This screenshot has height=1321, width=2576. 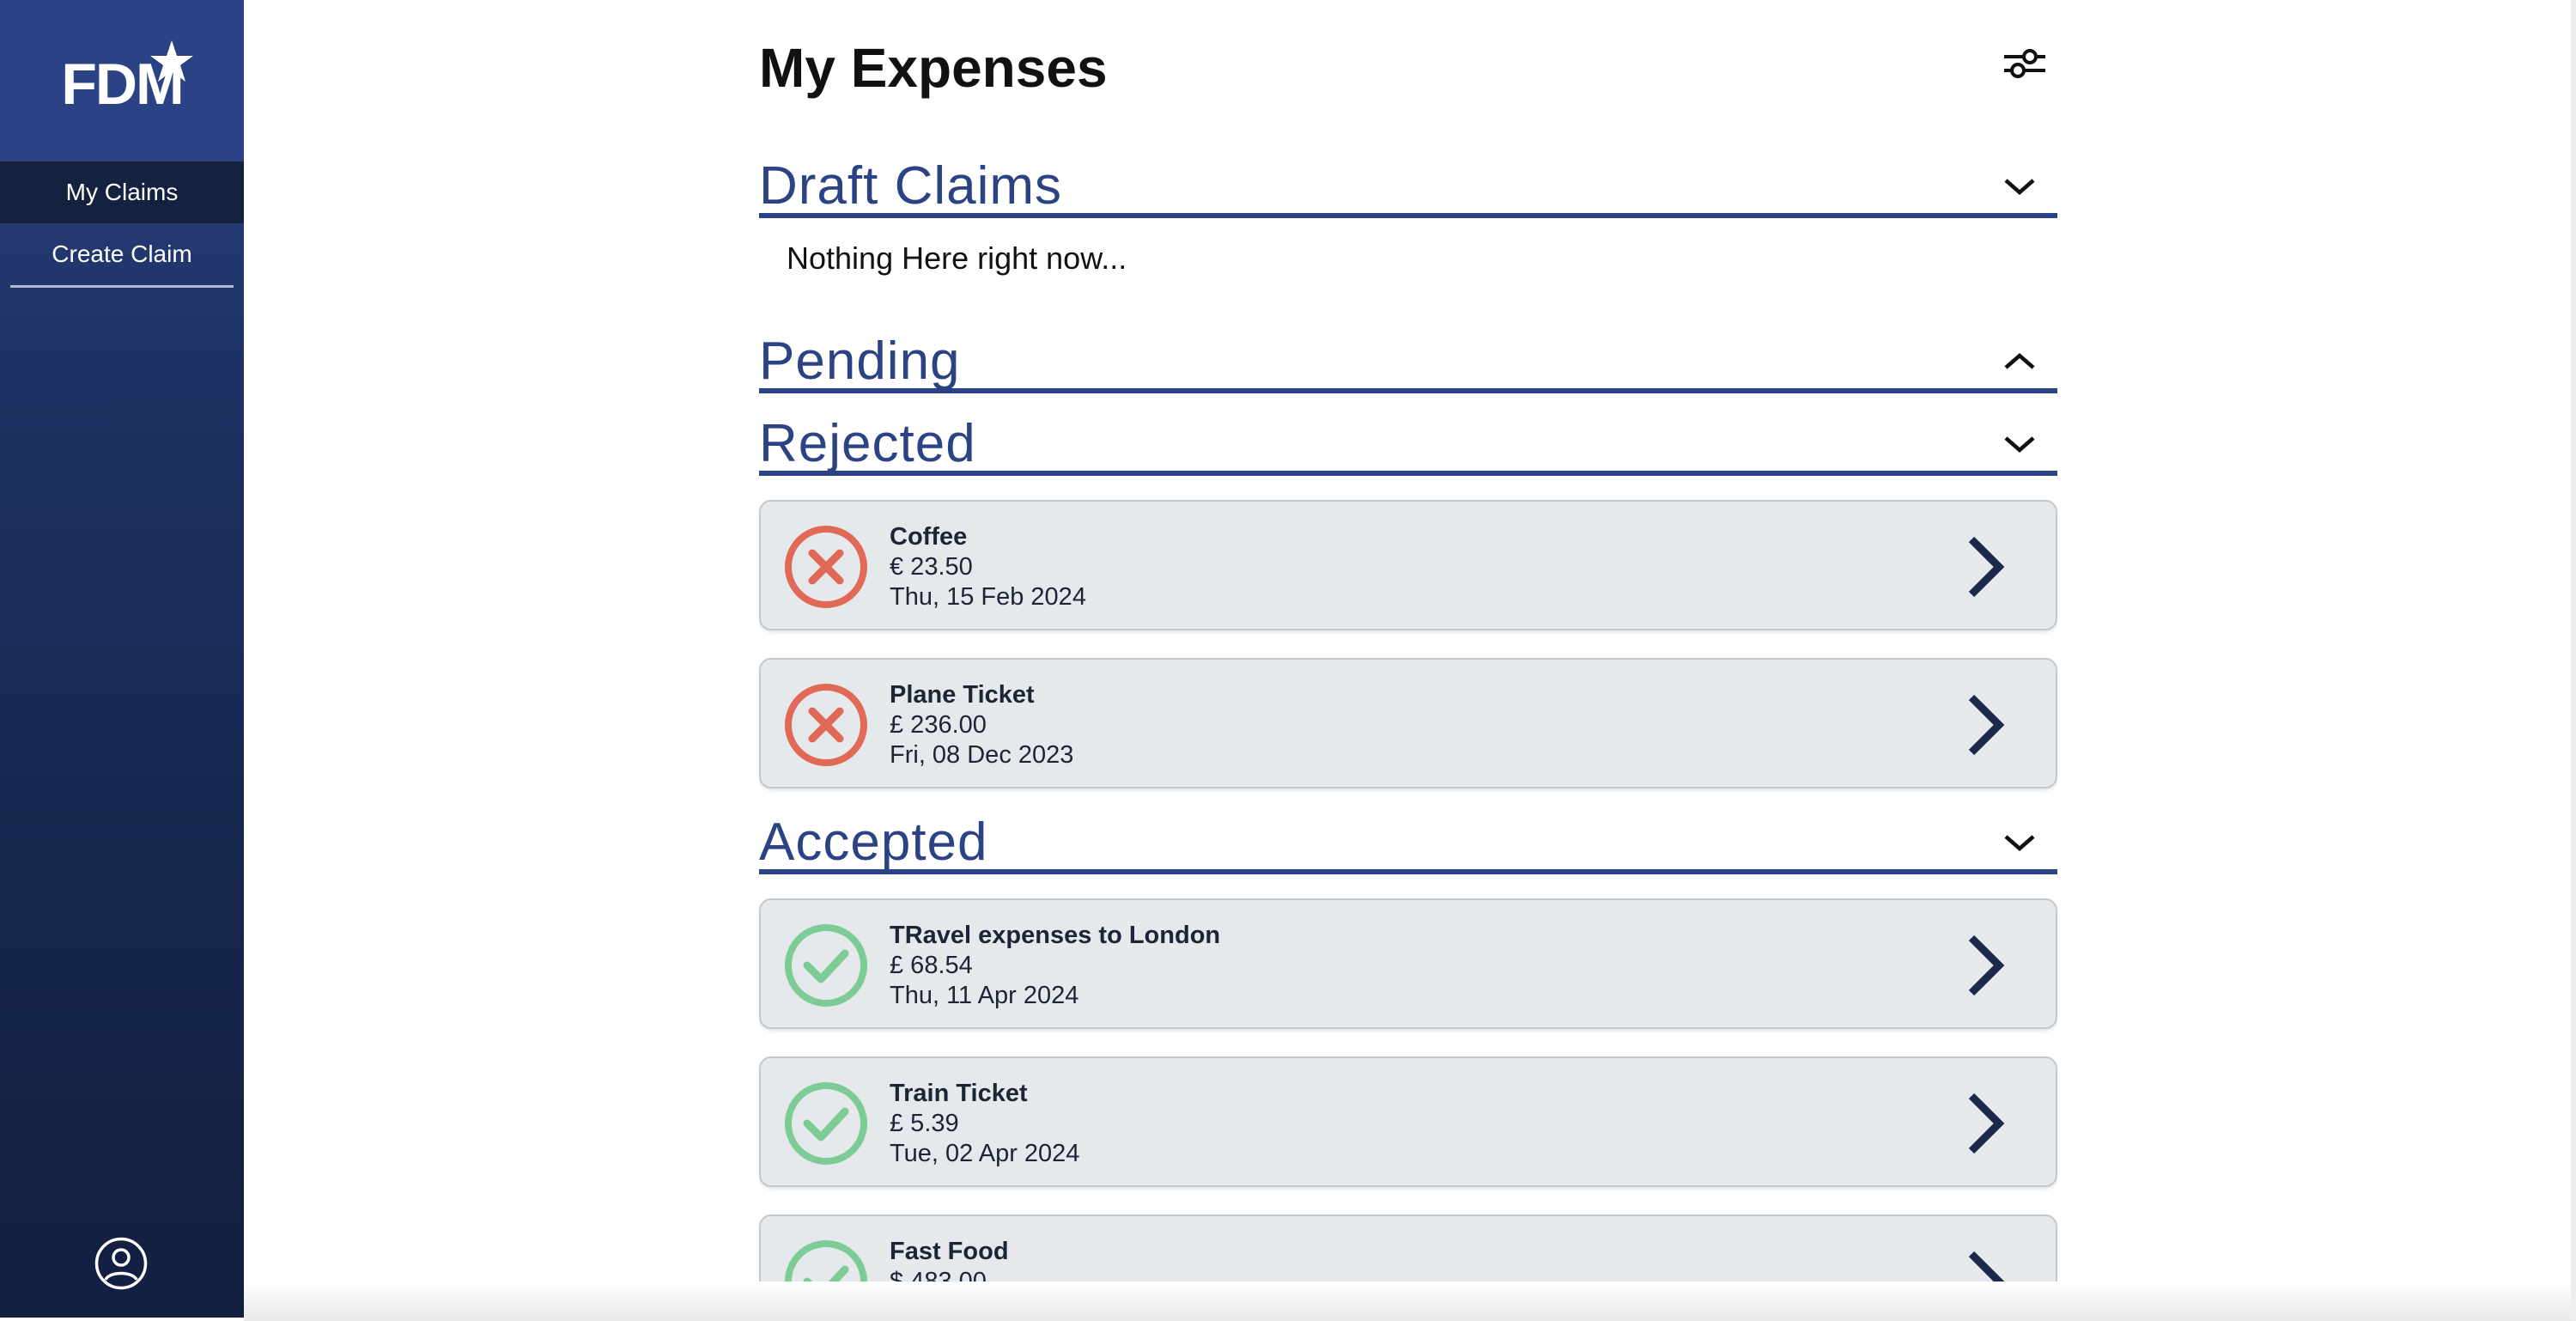 I want to click on page-title: My Expenses, so click(x=933, y=68).